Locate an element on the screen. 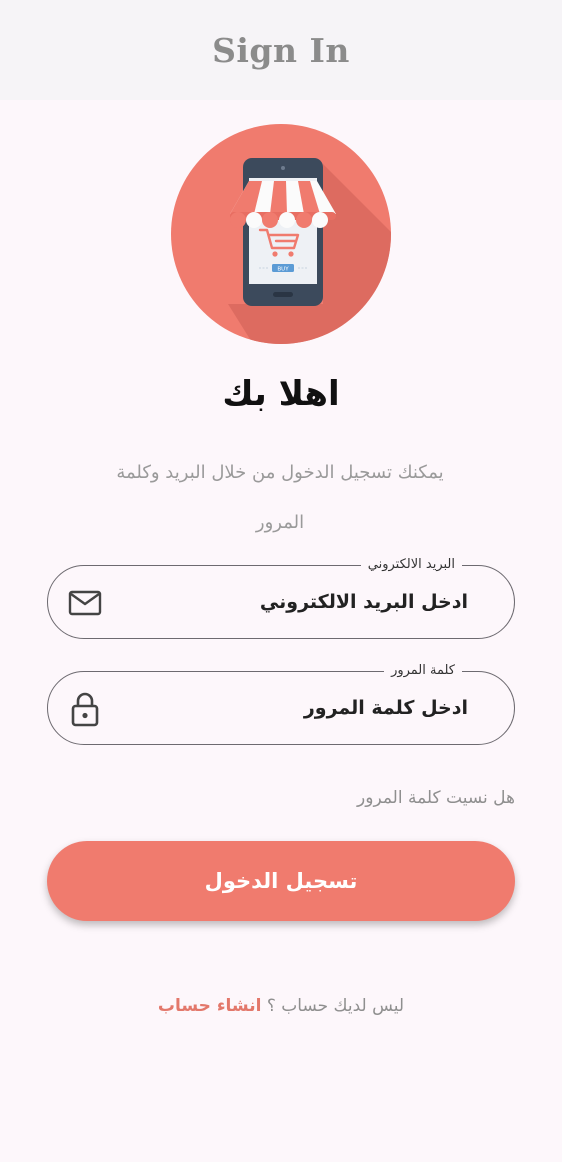  signup-row: ليس لديك حساب ؟ انشاء حساب is located at coordinates (281, 1006).